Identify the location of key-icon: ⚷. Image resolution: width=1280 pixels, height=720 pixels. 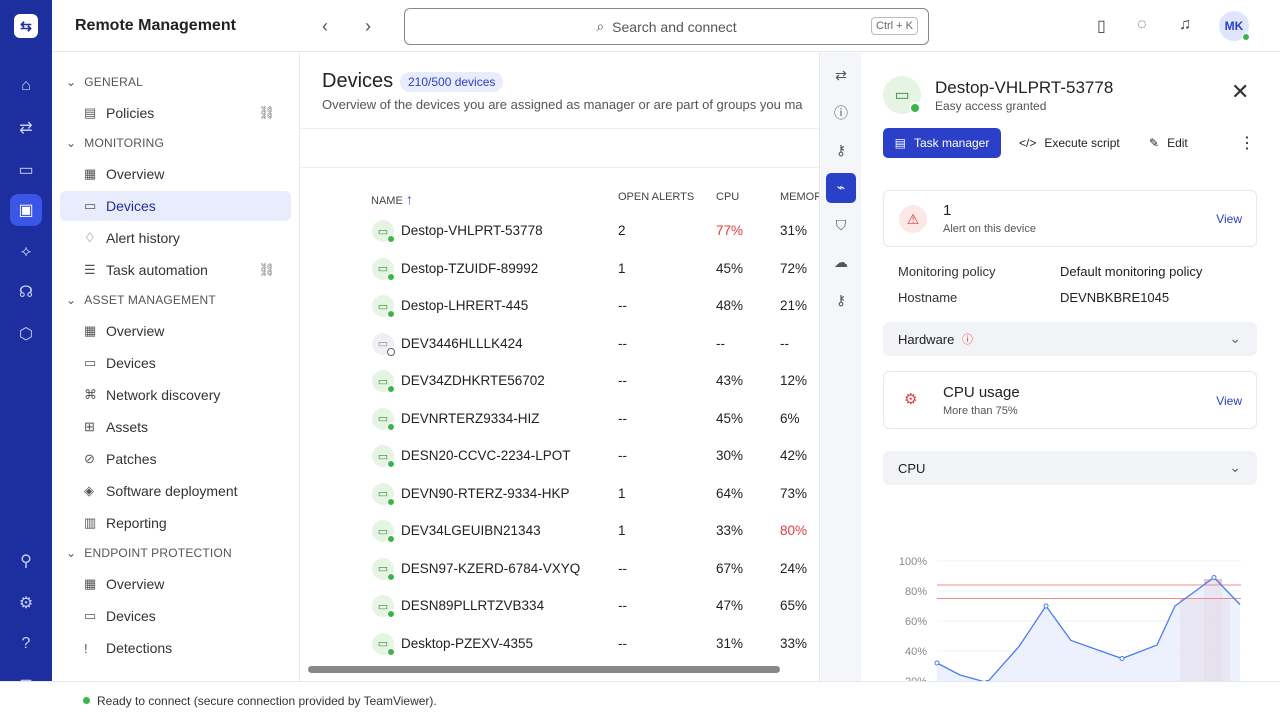
(841, 150).